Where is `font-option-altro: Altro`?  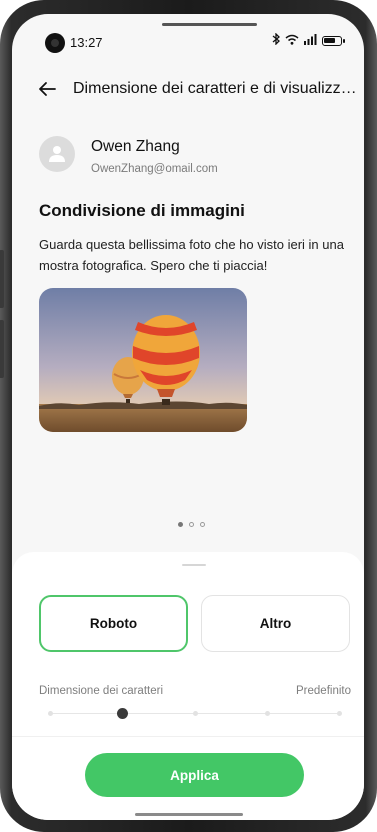
font-option-altro: Altro is located at coordinates (275, 623).